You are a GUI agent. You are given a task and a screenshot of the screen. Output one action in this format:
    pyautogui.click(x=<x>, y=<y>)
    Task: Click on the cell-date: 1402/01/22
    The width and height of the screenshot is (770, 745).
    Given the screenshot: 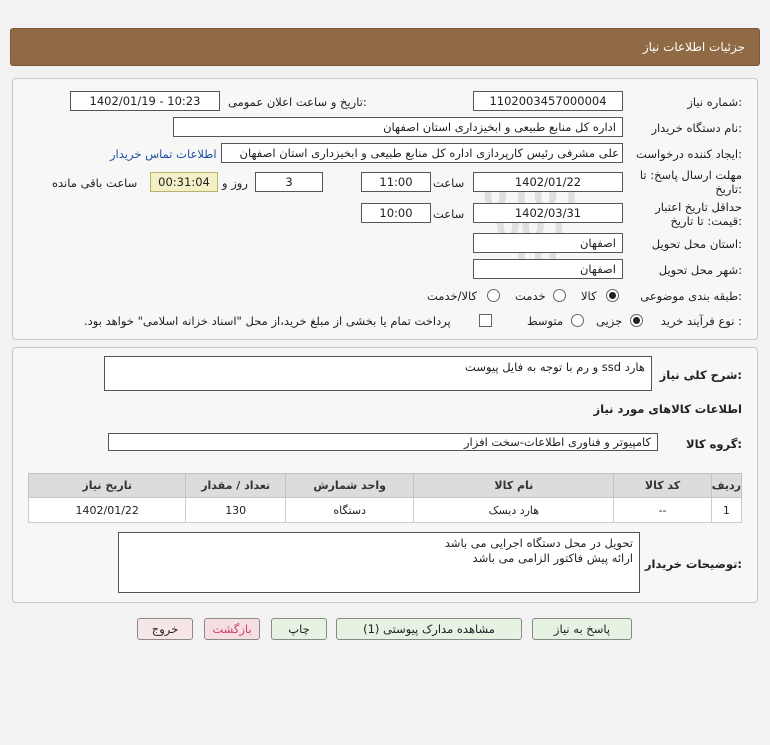 What is the action you would take?
    pyautogui.click(x=107, y=510)
    